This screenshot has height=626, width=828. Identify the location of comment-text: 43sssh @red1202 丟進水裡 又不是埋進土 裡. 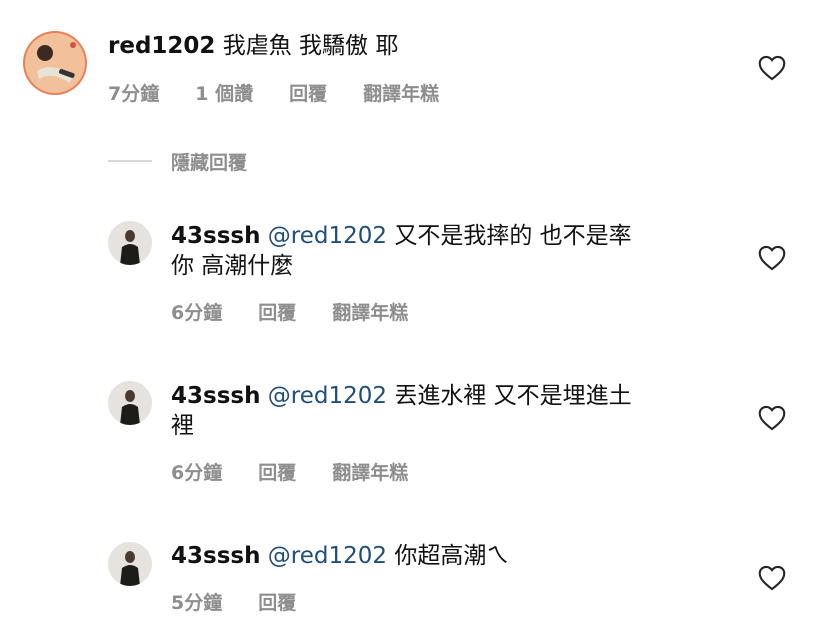
(401, 411).